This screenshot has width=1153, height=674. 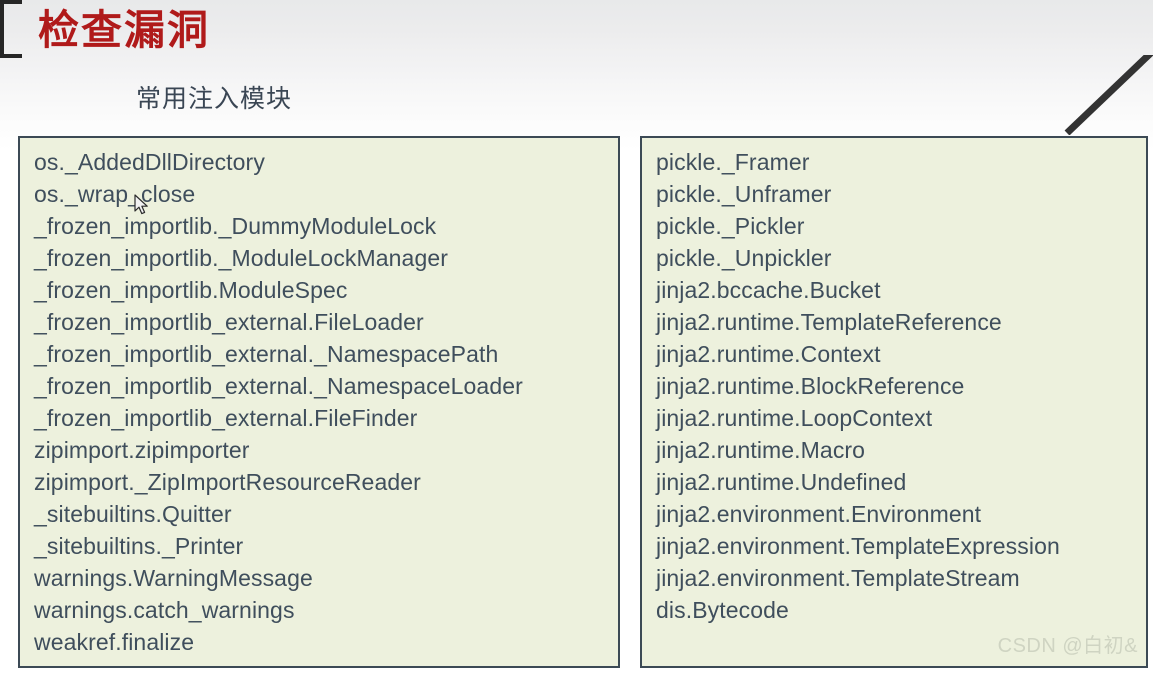 What do you see at coordinates (149, 162) in the screenshot?
I see `list-item: os._AddedDllDirectory` at bounding box center [149, 162].